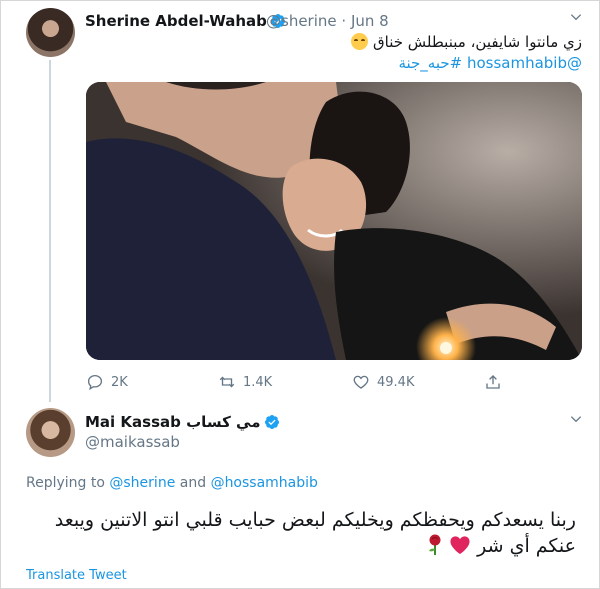  What do you see at coordinates (50, 231) in the screenshot?
I see `thread-connector-line` at bounding box center [50, 231].